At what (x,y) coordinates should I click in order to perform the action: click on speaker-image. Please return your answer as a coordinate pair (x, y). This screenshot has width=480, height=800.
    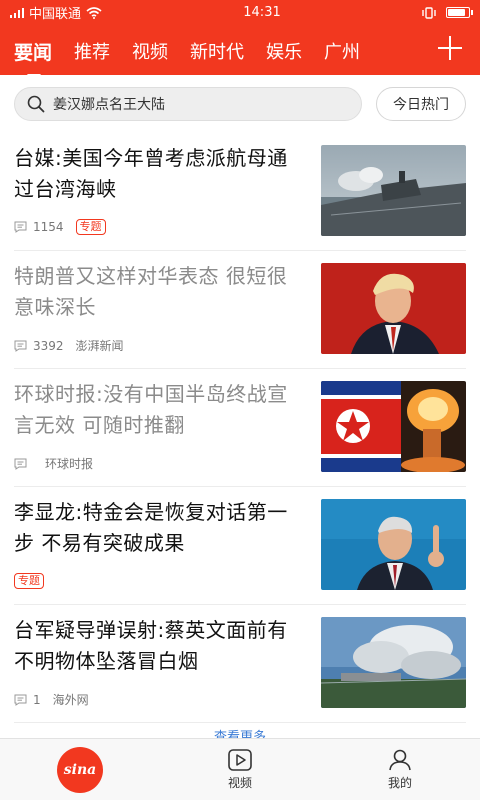
    Looking at the image, I should click on (393, 544).